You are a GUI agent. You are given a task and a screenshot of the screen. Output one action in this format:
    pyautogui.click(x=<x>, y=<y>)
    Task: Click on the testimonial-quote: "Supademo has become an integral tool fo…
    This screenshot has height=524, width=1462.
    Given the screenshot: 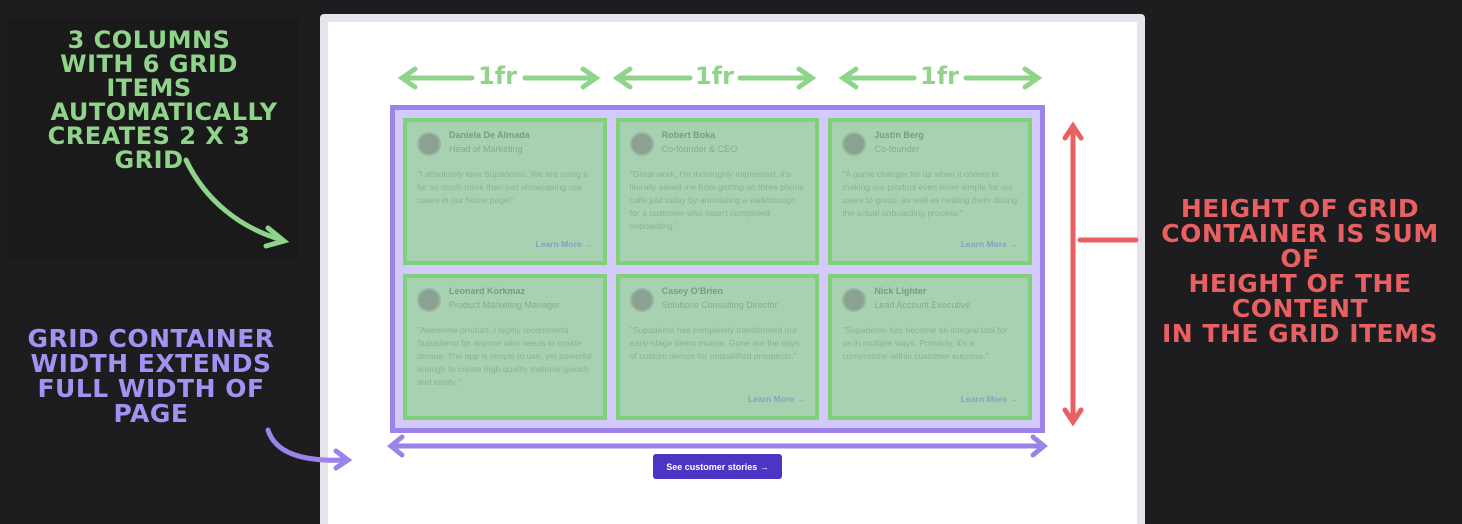 What is the action you would take?
    pyautogui.click(x=925, y=342)
    